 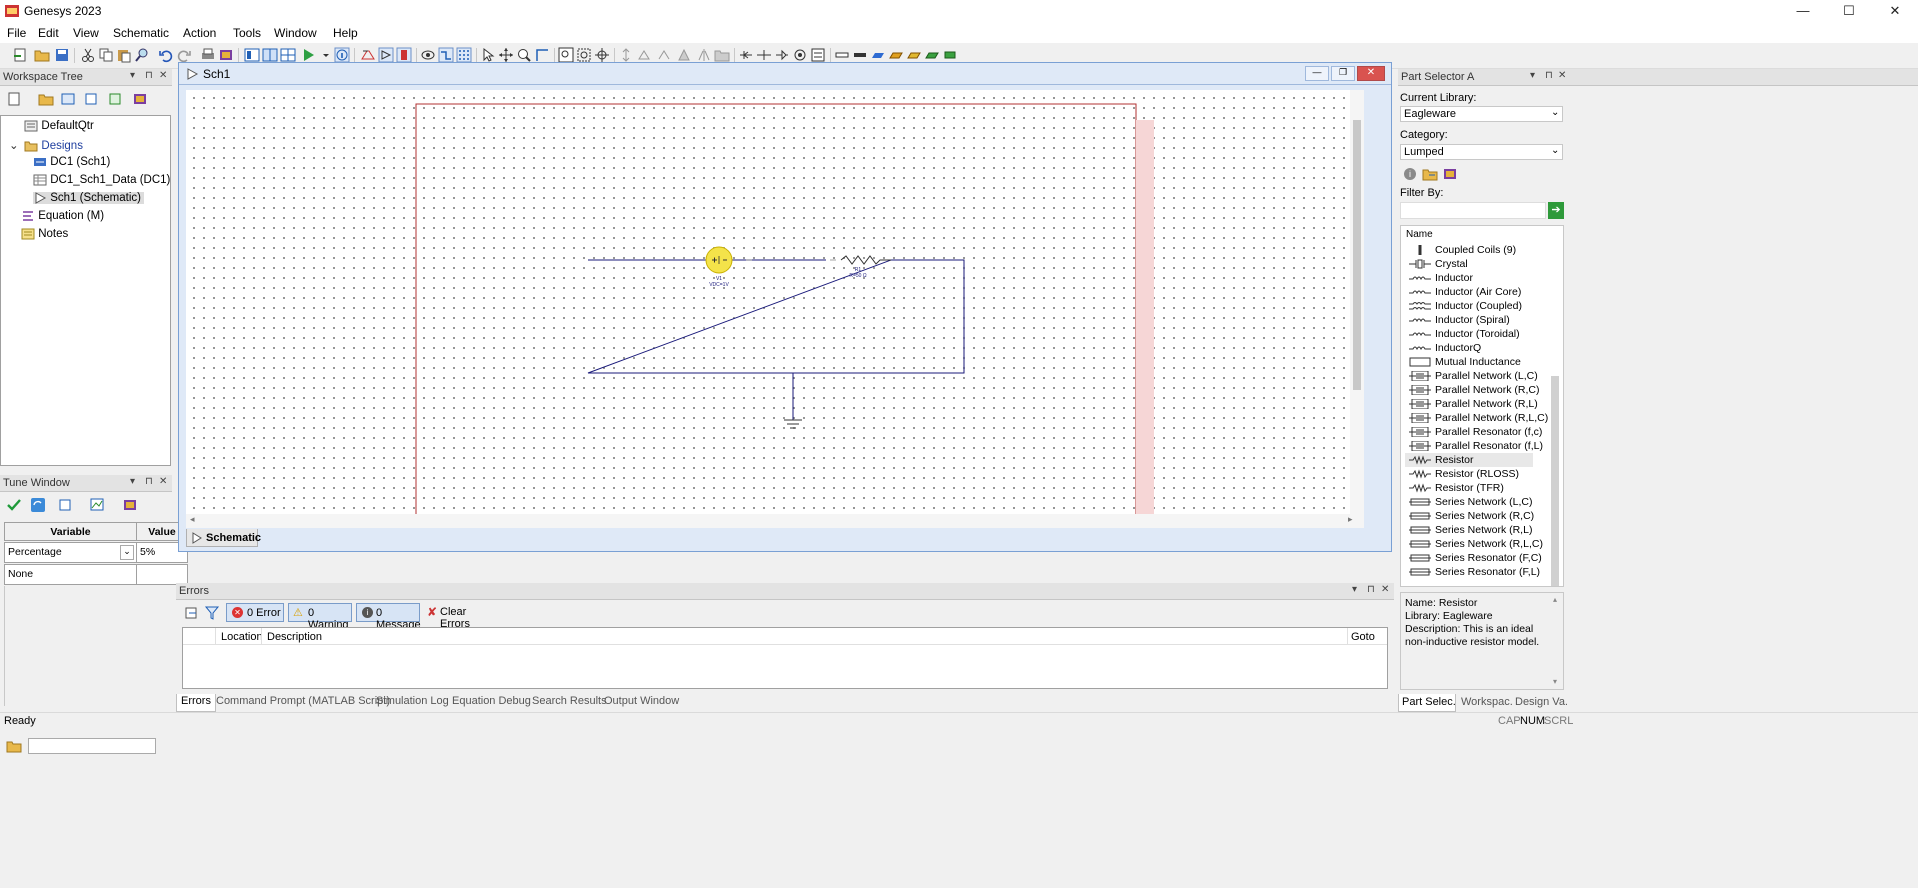 I want to click on ground-symbol, so click(x=793, y=424).